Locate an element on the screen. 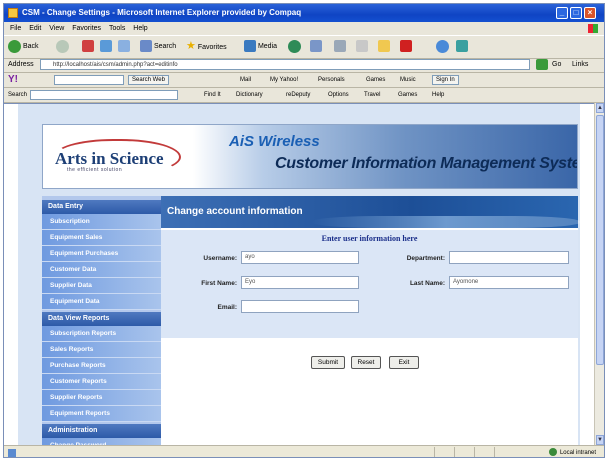 This screenshot has height=461, width=609. refresh-icon is located at coordinates (106, 46).